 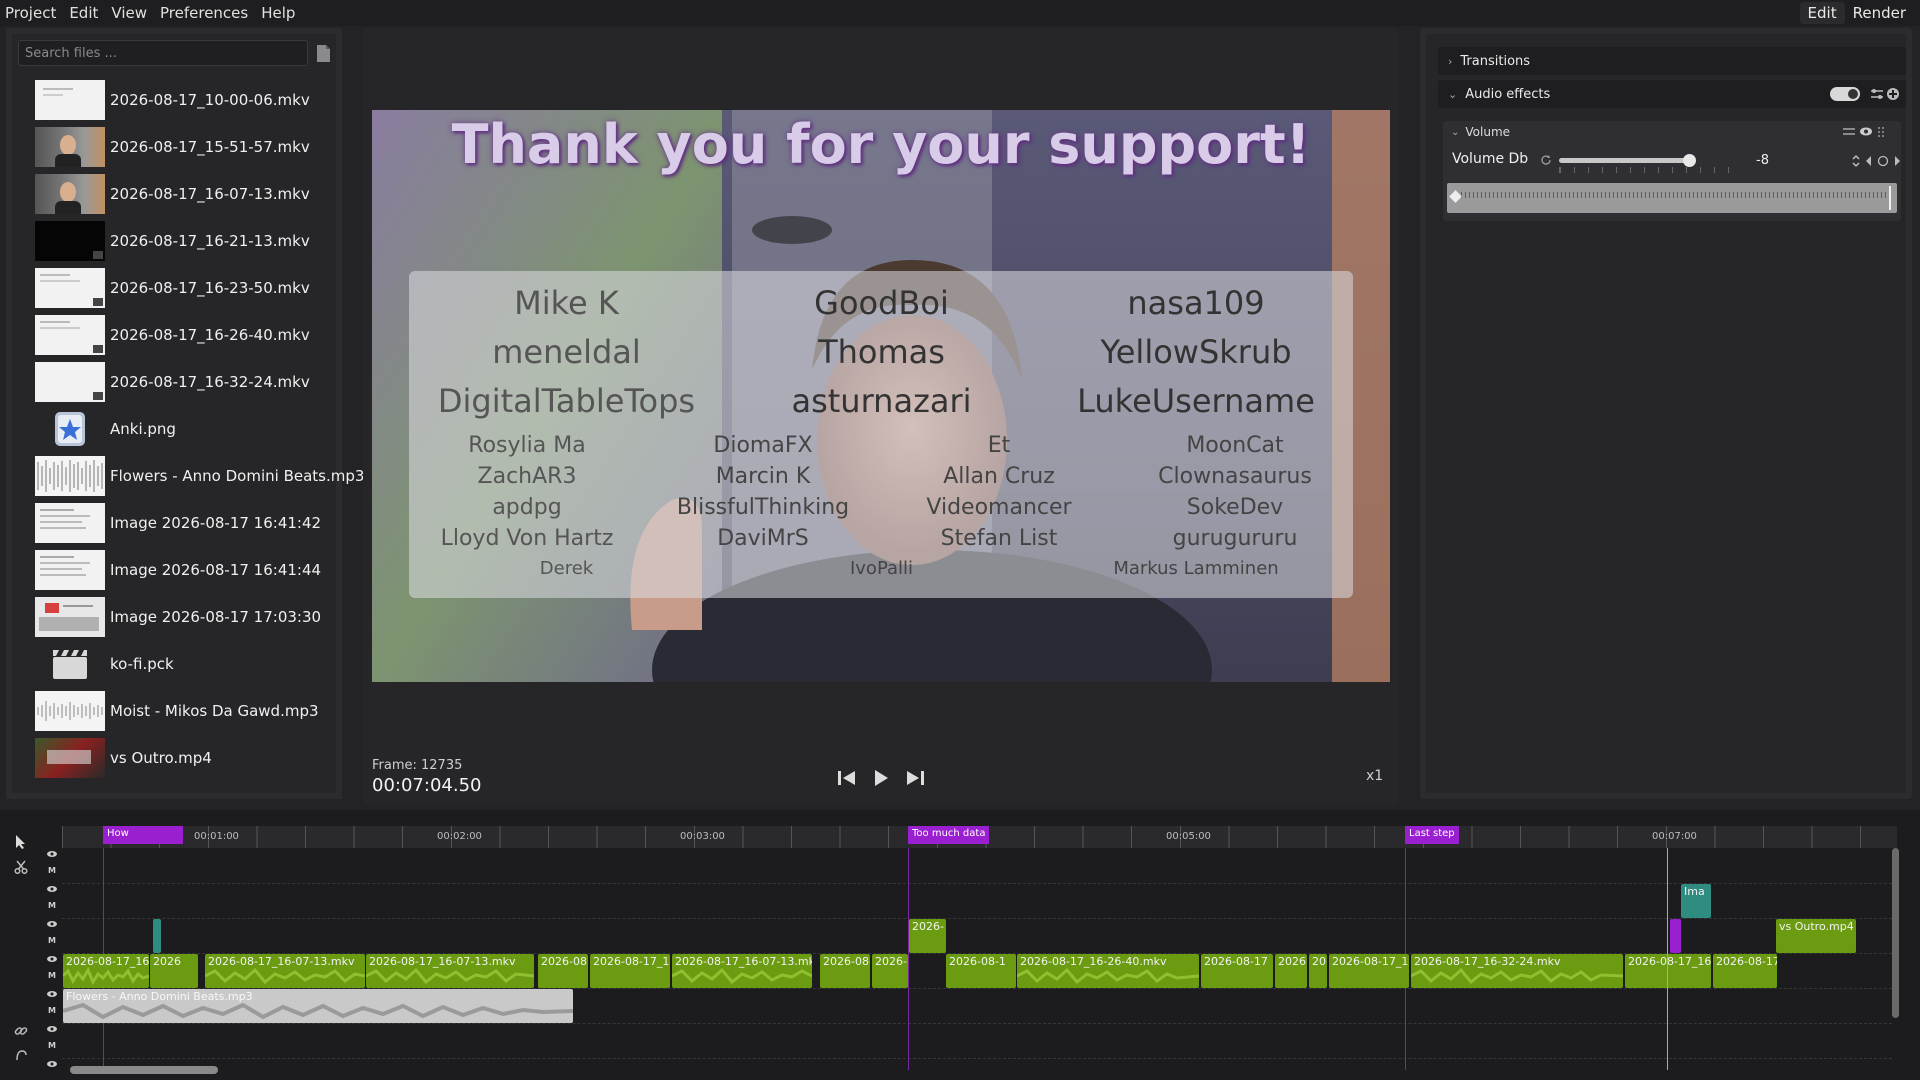 What do you see at coordinates (1883, 161) in the screenshot?
I see `keyframe-nav-icon` at bounding box center [1883, 161].